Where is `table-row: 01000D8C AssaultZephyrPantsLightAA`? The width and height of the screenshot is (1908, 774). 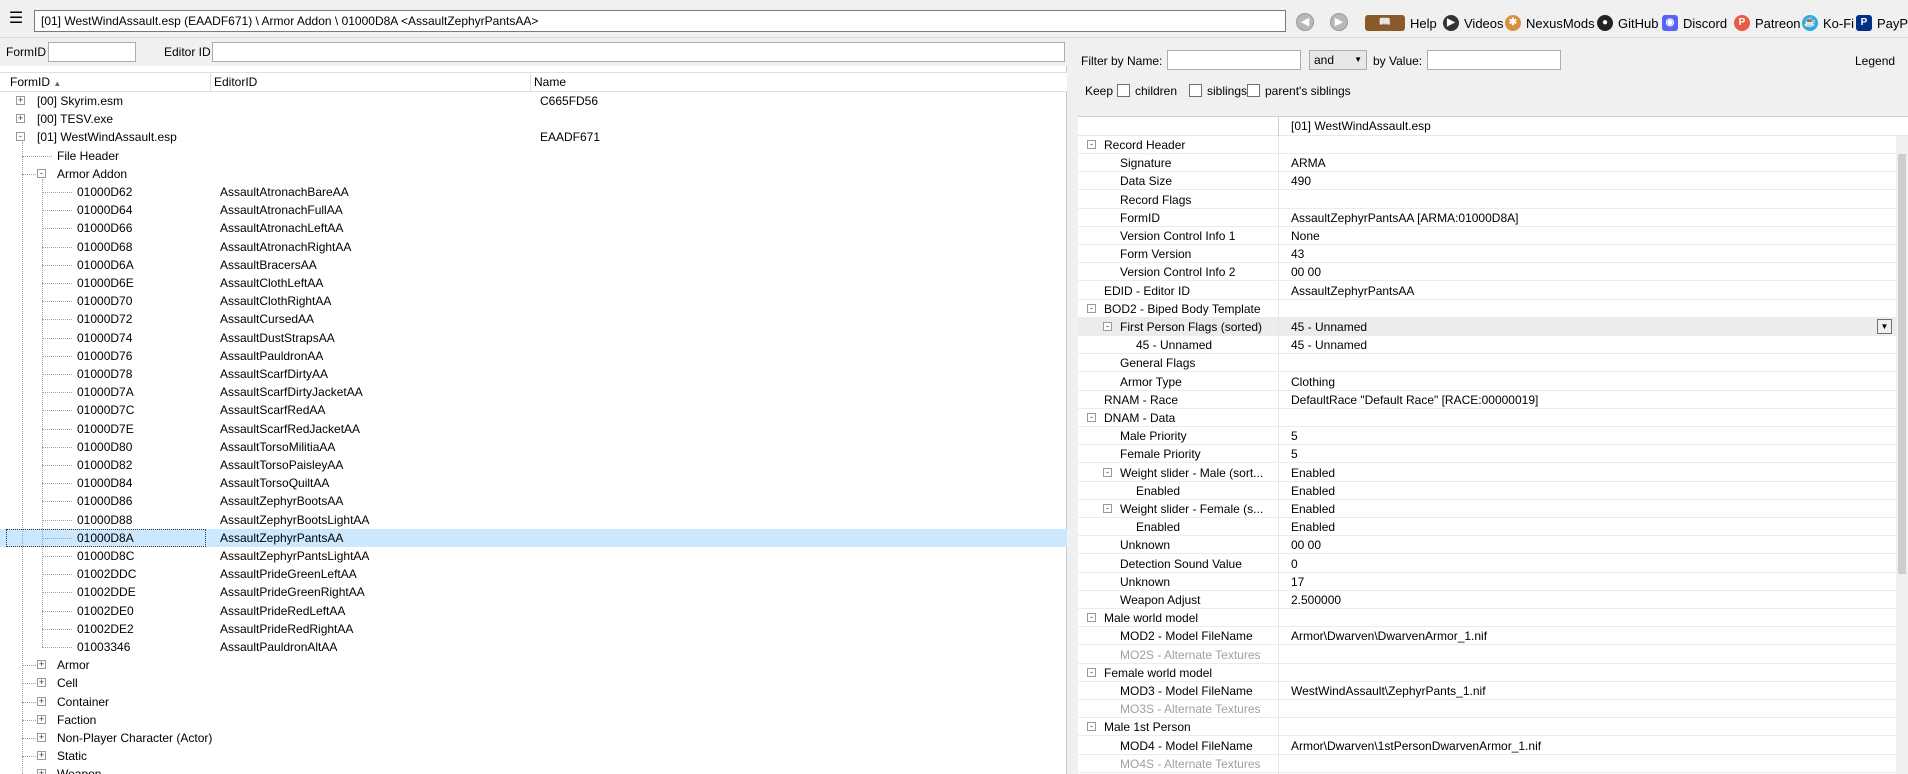 table-row: 01000D8C AssaultZephyrPantsLightAA is located at coordinates (533, 556).